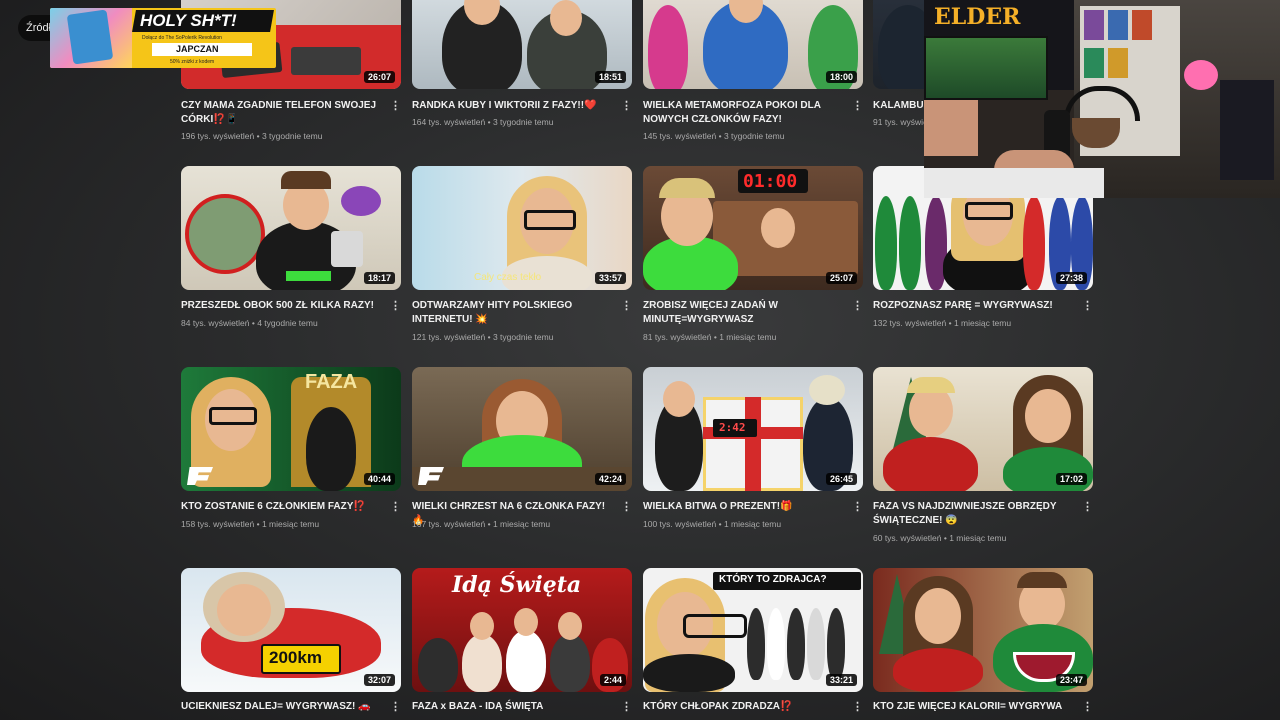 The height and width of the screenshot is (720, 1280). What do you see at coordinates (732, 427) in the screenshot?
I see `countdown-timer: 2:42` at bounding box center [732, 427].